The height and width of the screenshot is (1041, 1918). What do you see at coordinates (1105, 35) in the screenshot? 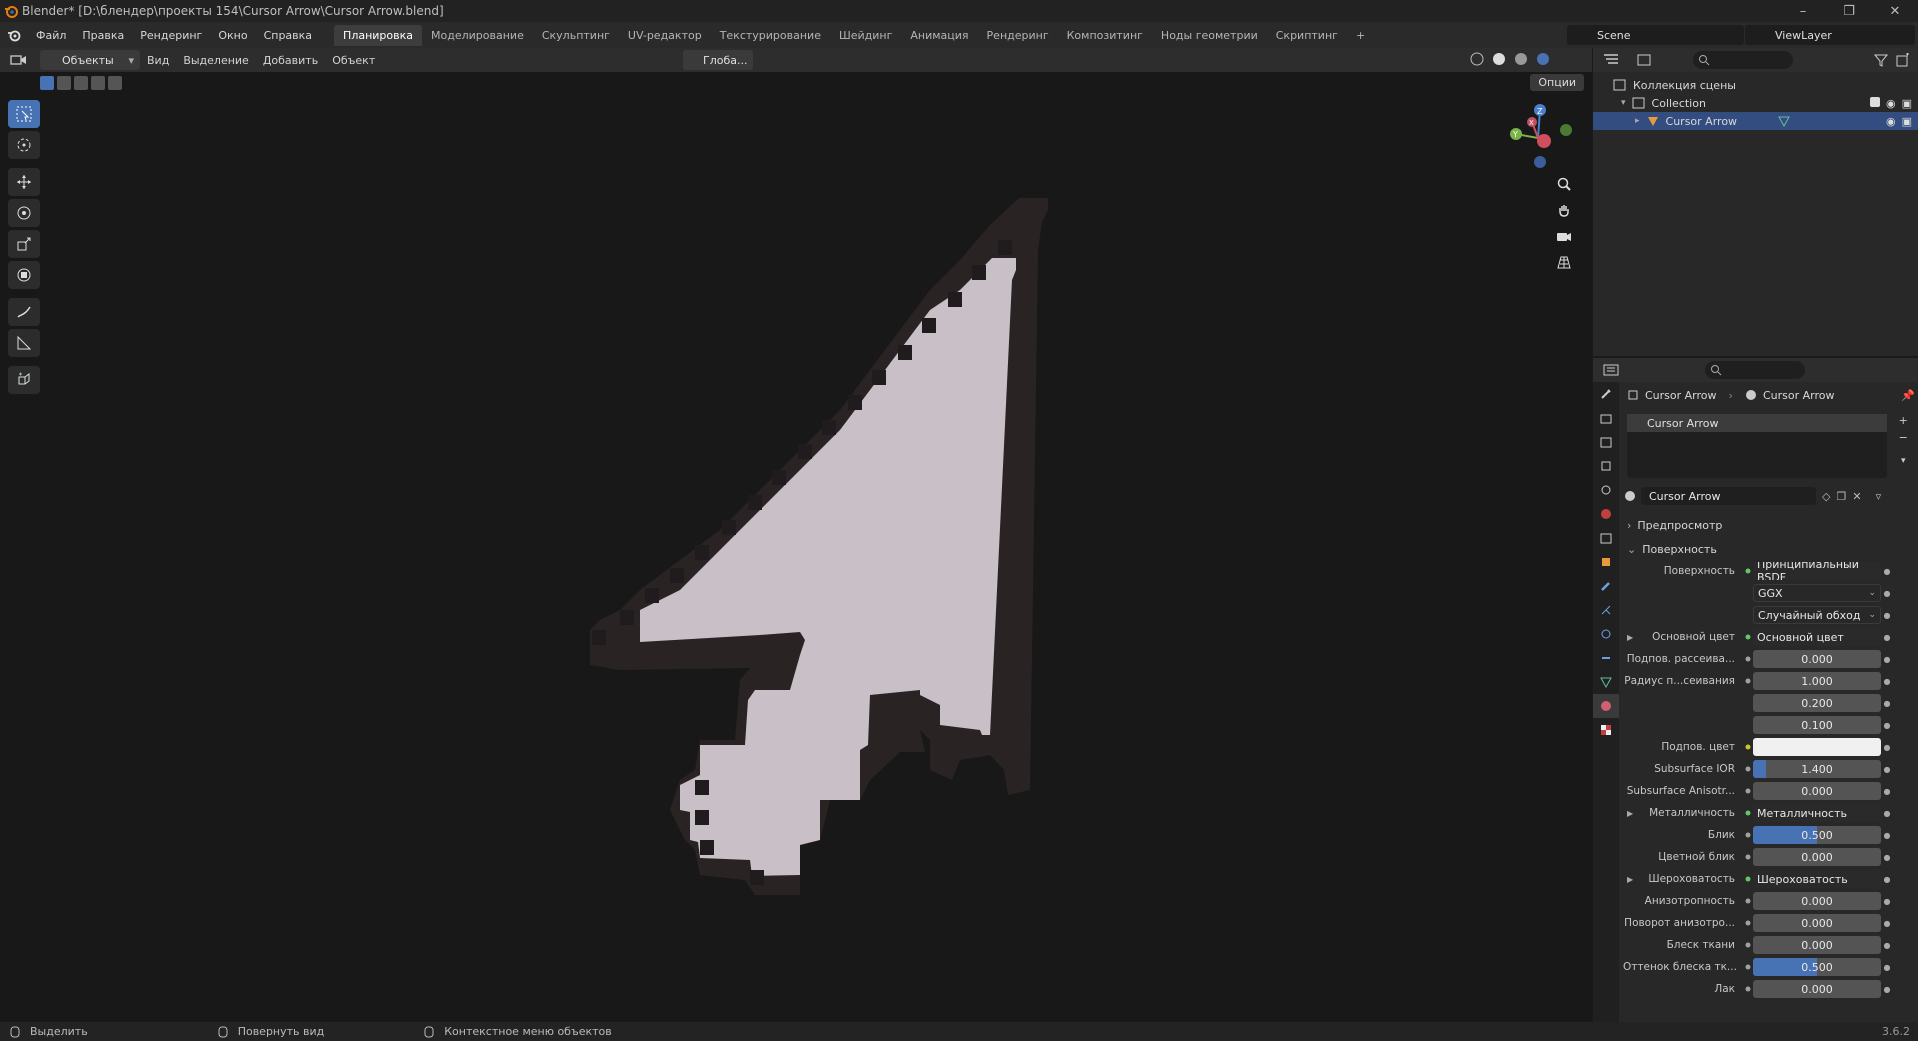
I see `tab-compositing: Композитинг` at bounding box center [1105, 35].